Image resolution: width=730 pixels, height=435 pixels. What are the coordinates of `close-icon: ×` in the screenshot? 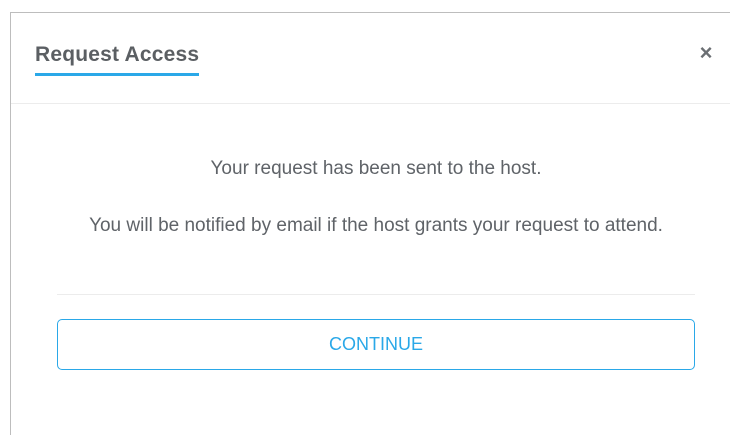 It's located at (706, 52).